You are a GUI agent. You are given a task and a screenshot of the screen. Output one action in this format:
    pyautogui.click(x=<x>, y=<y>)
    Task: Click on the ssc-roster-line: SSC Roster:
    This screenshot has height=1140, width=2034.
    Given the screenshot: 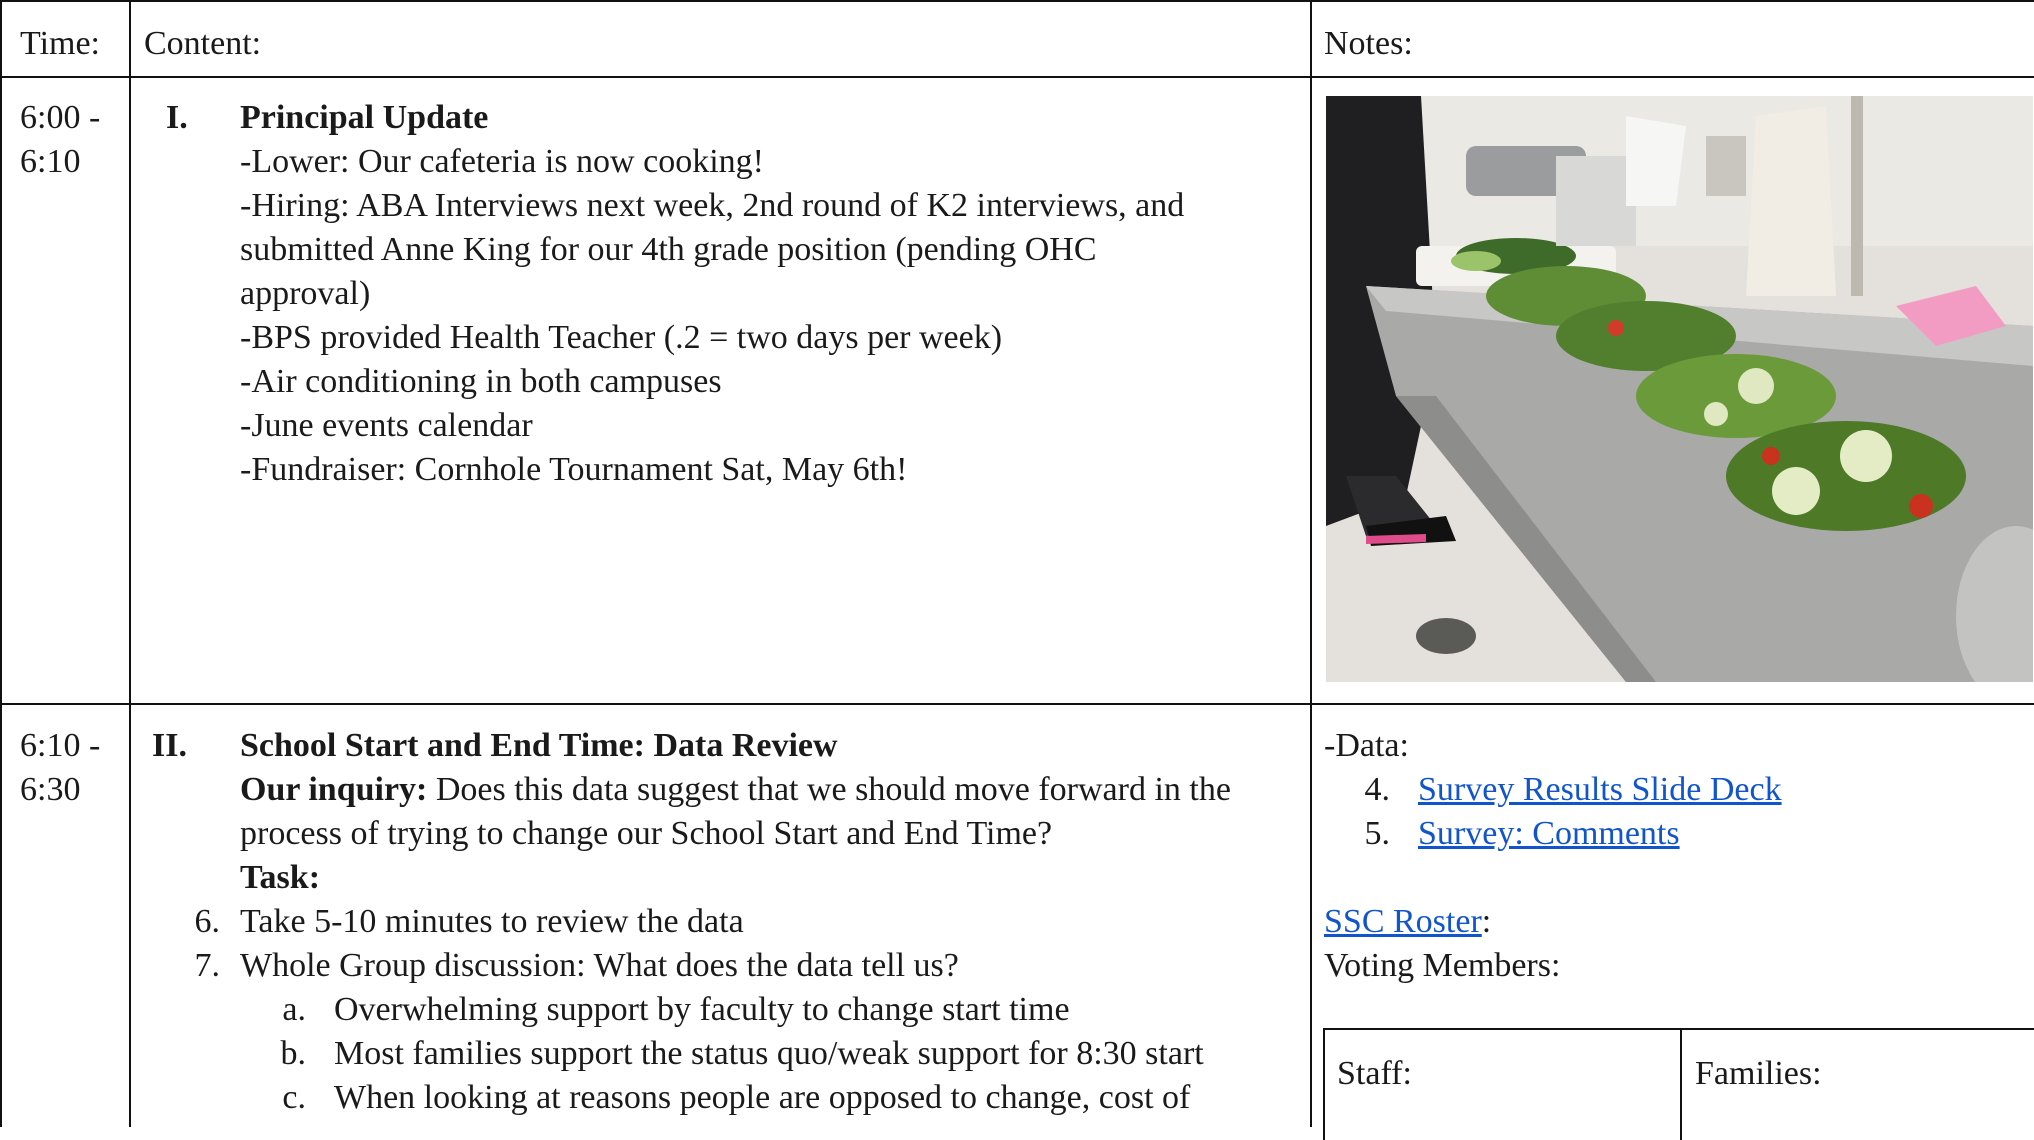 What is the action you would take?
    pyautogui.click(x=1407, y=922)
    